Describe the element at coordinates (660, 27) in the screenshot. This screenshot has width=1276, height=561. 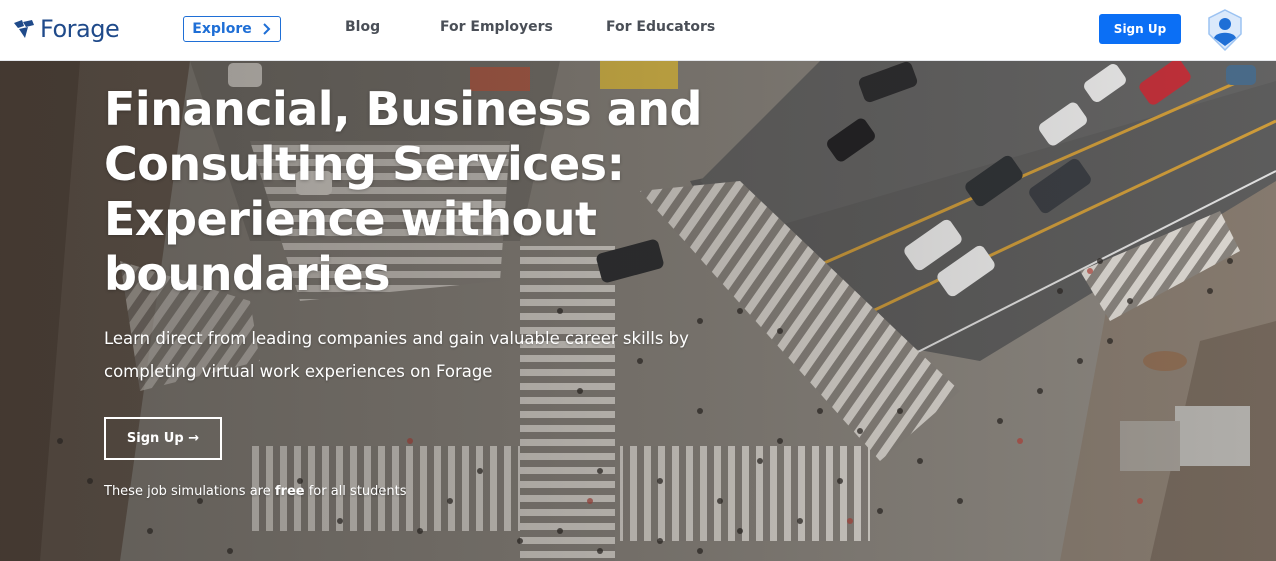
I see `nav-link-for-educators: For Educators` at that location.